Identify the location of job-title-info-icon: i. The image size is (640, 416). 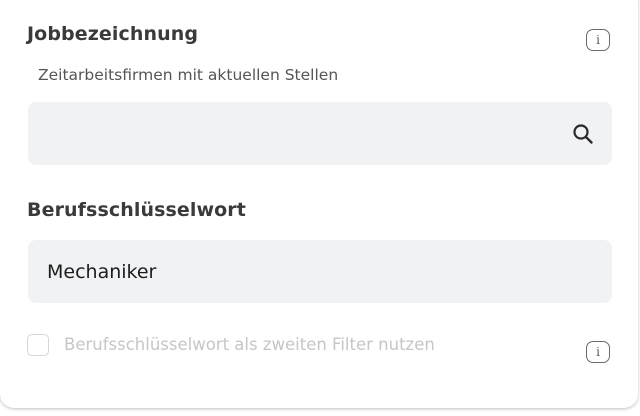
(598, 40).